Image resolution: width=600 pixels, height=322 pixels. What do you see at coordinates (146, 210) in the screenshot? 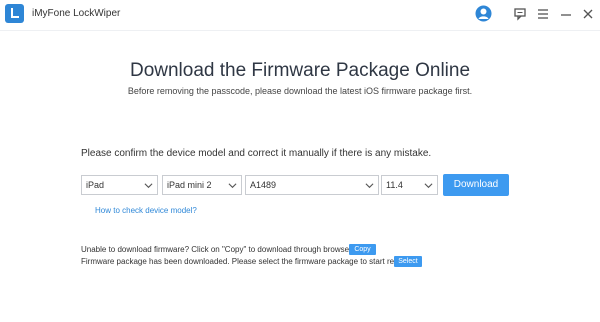
I see `check-device-model-link: How to check device model?` at bounding box center [146, 210].